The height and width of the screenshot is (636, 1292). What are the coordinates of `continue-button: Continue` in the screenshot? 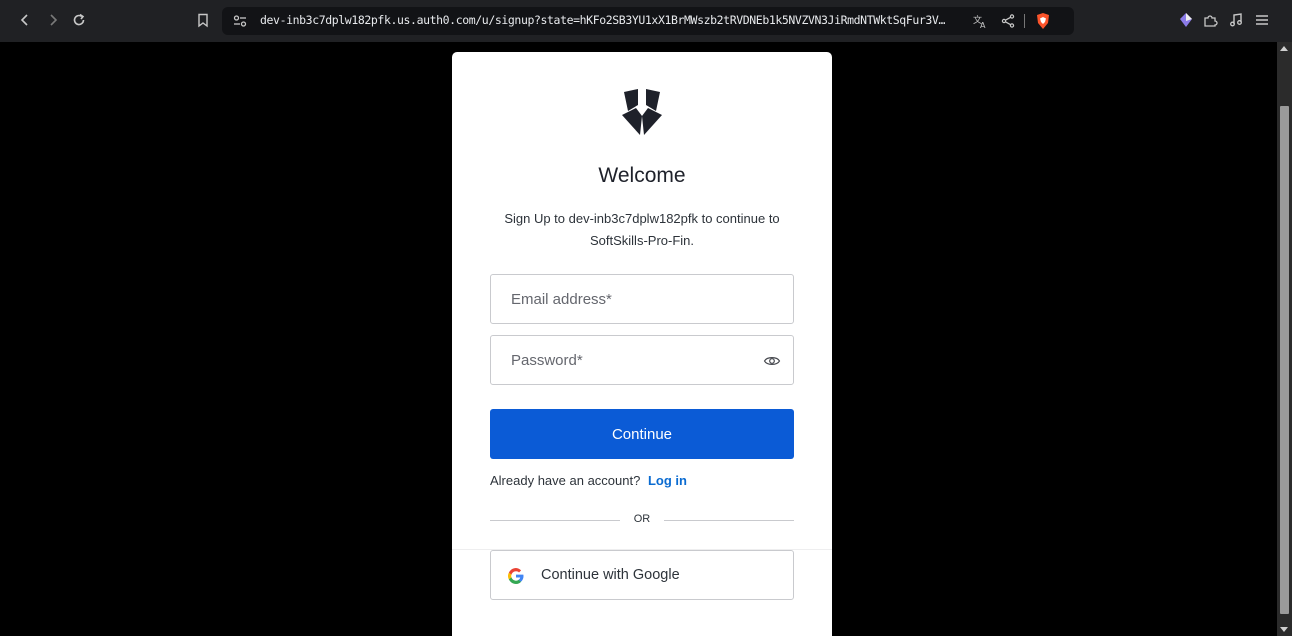 It's located at (642, 434).